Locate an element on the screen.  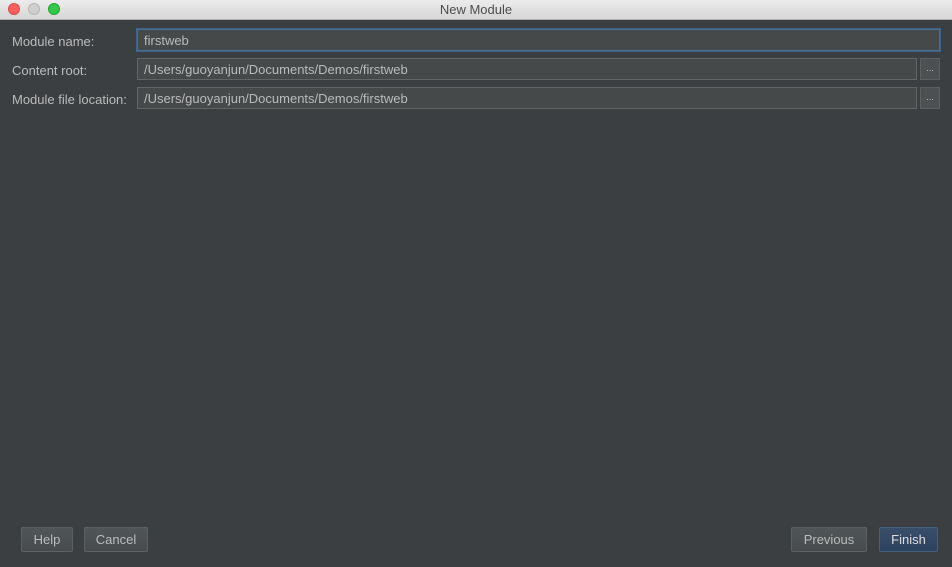
module-name-label: Module name: is located at coordinates (53, 41).